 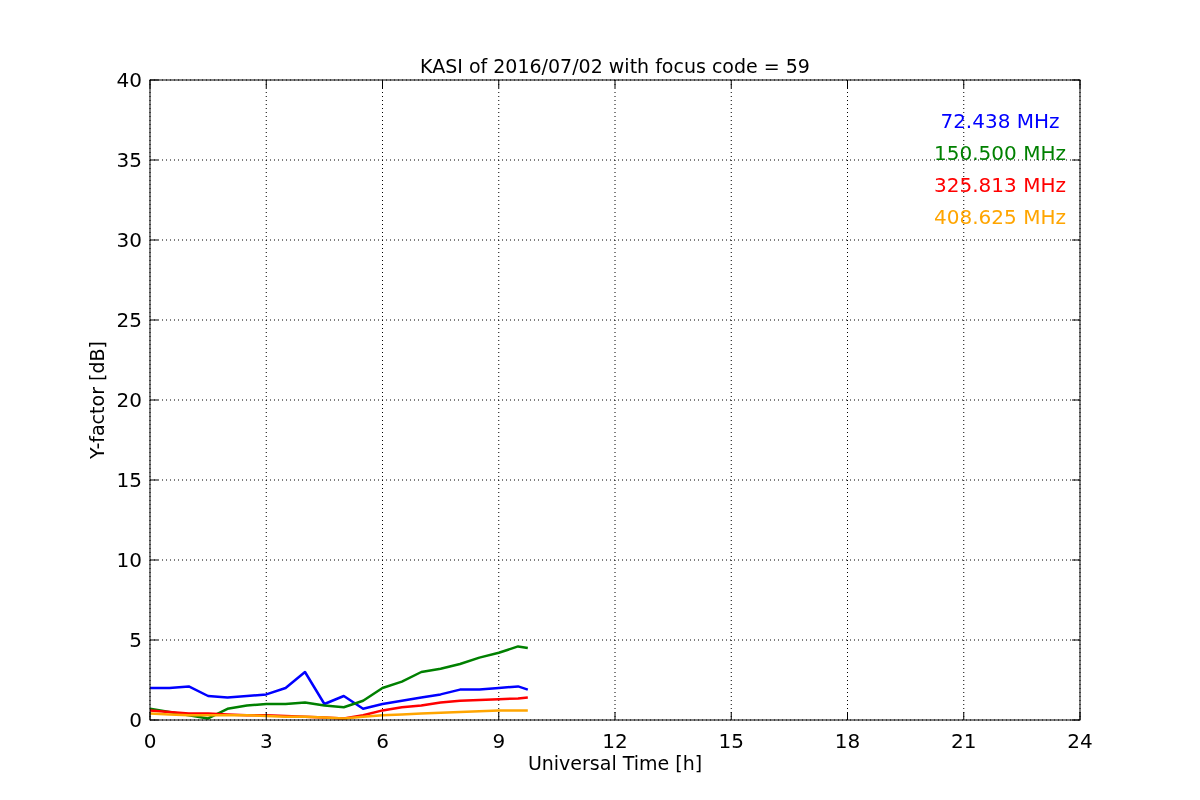 What do you see at coordinates (1000, 121) in the screenshot?
I see `legend-label: 72.438 MHz` at bounding box center [1000, 121].